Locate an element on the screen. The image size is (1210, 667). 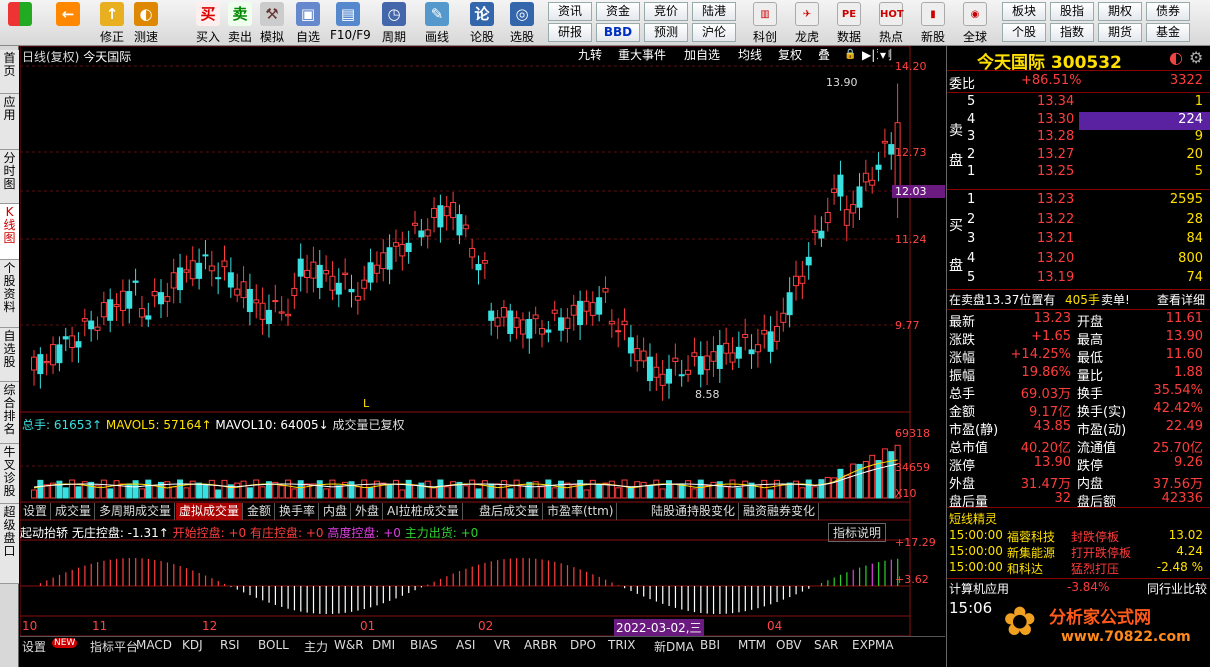
toolbar-button2-2: PE 数据 is located at coordinates (849, 23).